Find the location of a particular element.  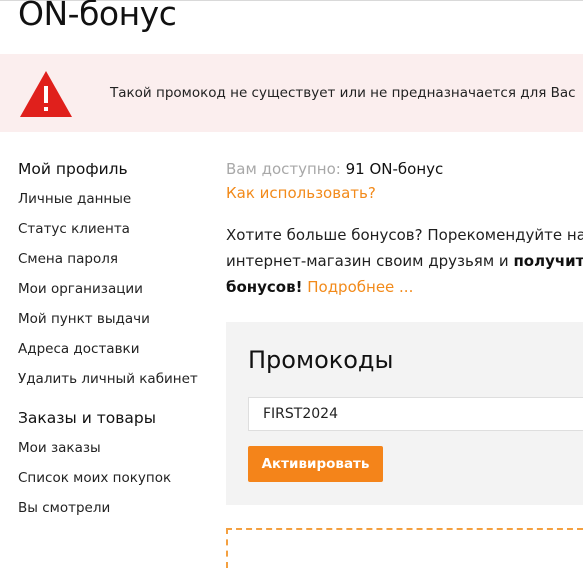

available-value: 91 ON-бонус is located at coordinates (394, 169).